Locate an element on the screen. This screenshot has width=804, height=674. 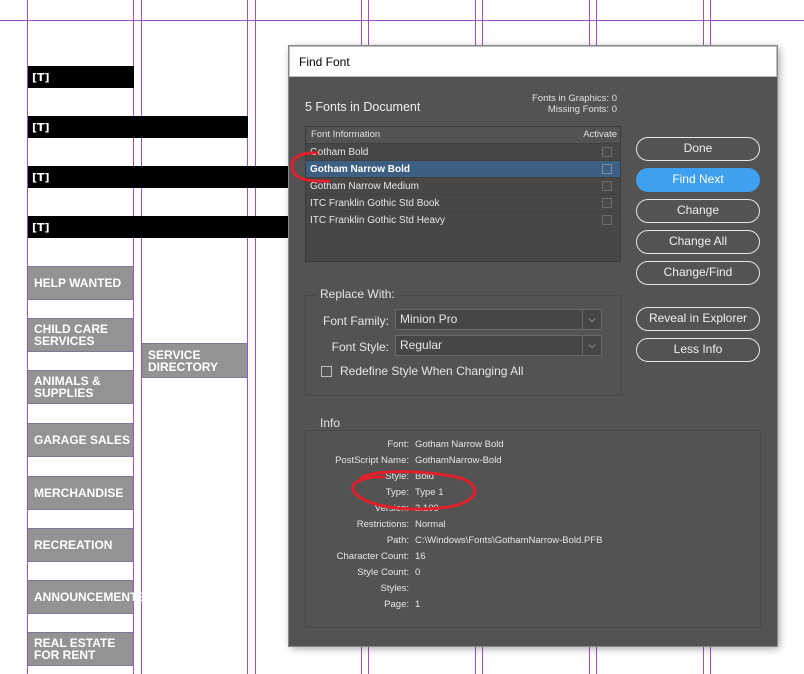
font-style-value: Regular is located at coordinates (421, 345).